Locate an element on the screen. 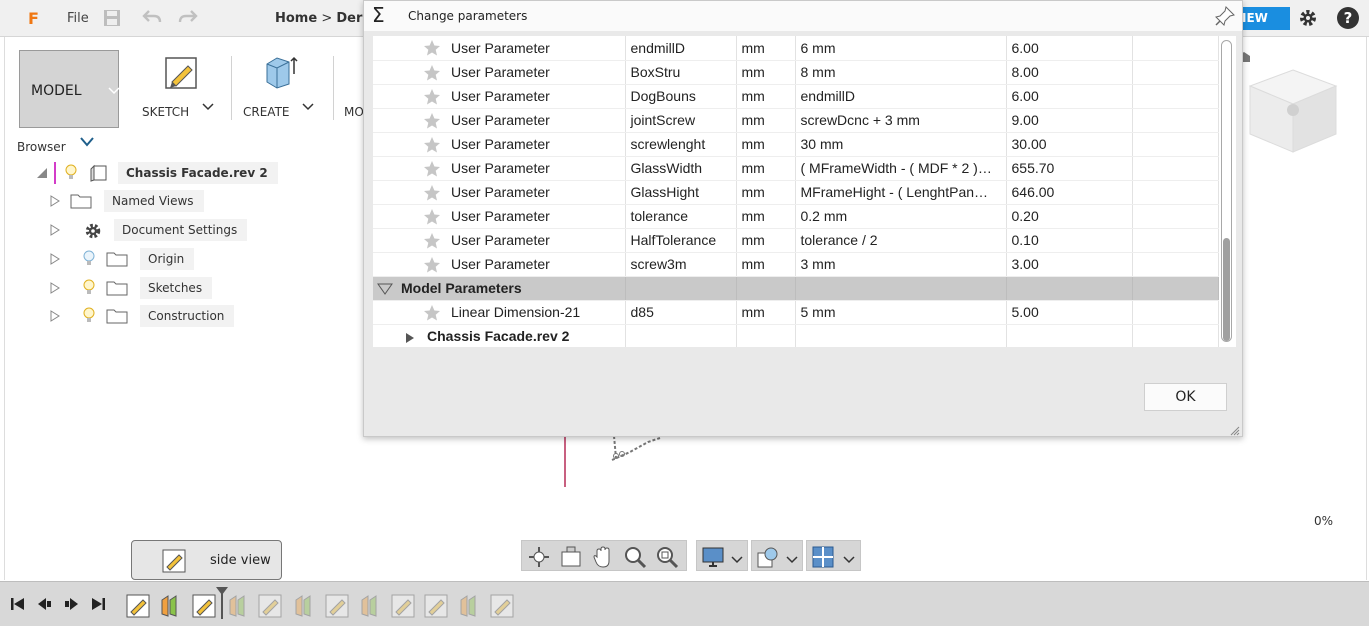 The width and height of the screenshot is (1369, 626). go-to-start-icon is located at coordinates (18, 604).